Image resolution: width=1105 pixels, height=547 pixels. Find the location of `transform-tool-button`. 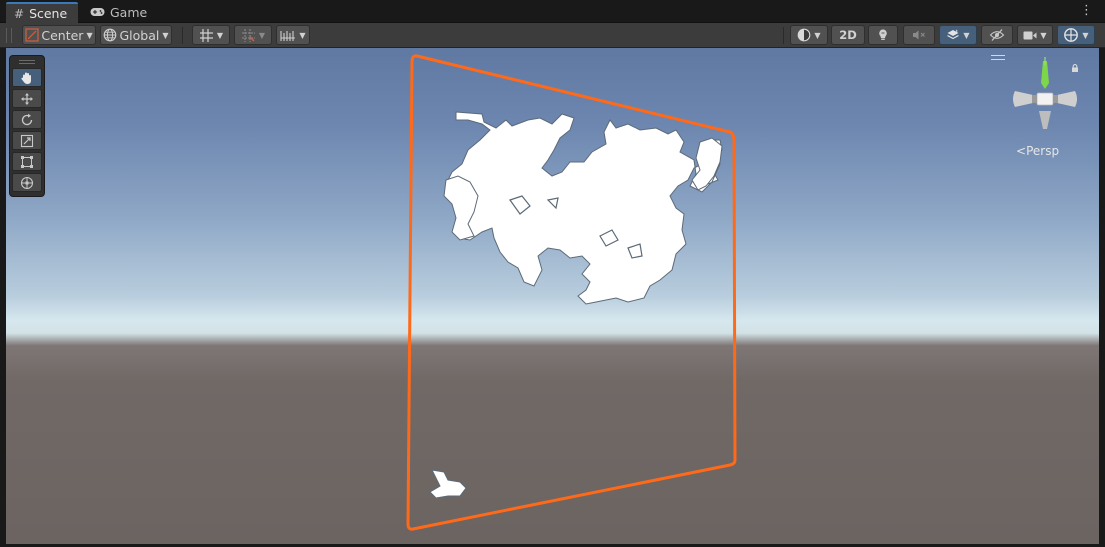

transform-tool-button is located at coordinates (27, 182).